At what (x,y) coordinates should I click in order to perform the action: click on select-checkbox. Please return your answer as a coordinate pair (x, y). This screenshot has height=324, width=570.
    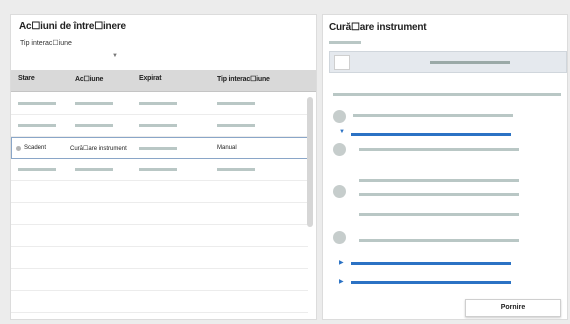
    Looking at the image, I should click on (342, 62).